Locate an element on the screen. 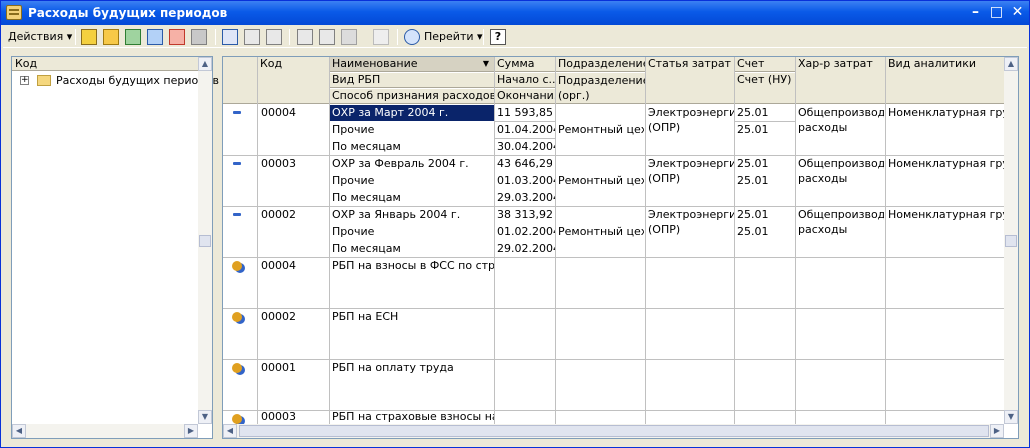  header-analytics-type: Вид аналитики is located at coordinates (946, 80).